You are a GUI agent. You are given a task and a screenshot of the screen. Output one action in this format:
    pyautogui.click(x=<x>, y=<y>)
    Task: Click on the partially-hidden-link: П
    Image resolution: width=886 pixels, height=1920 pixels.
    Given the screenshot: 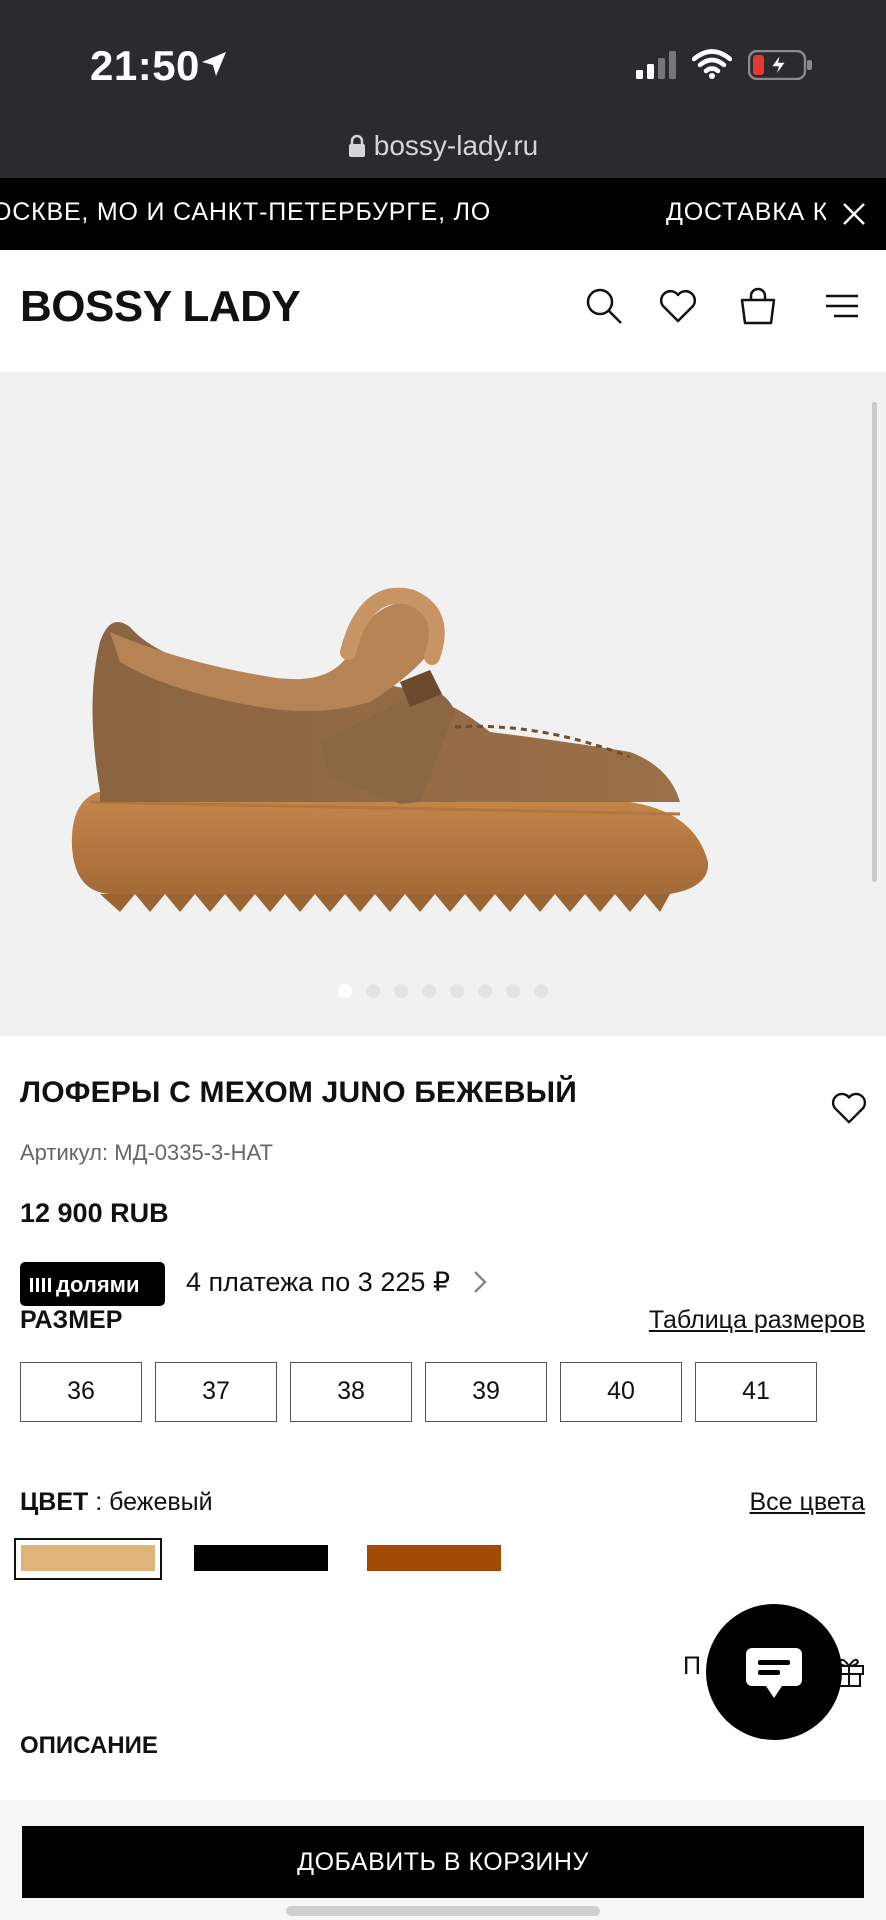 What is the action you would take?
    pyautogui.click(x=692, y=1666)
    